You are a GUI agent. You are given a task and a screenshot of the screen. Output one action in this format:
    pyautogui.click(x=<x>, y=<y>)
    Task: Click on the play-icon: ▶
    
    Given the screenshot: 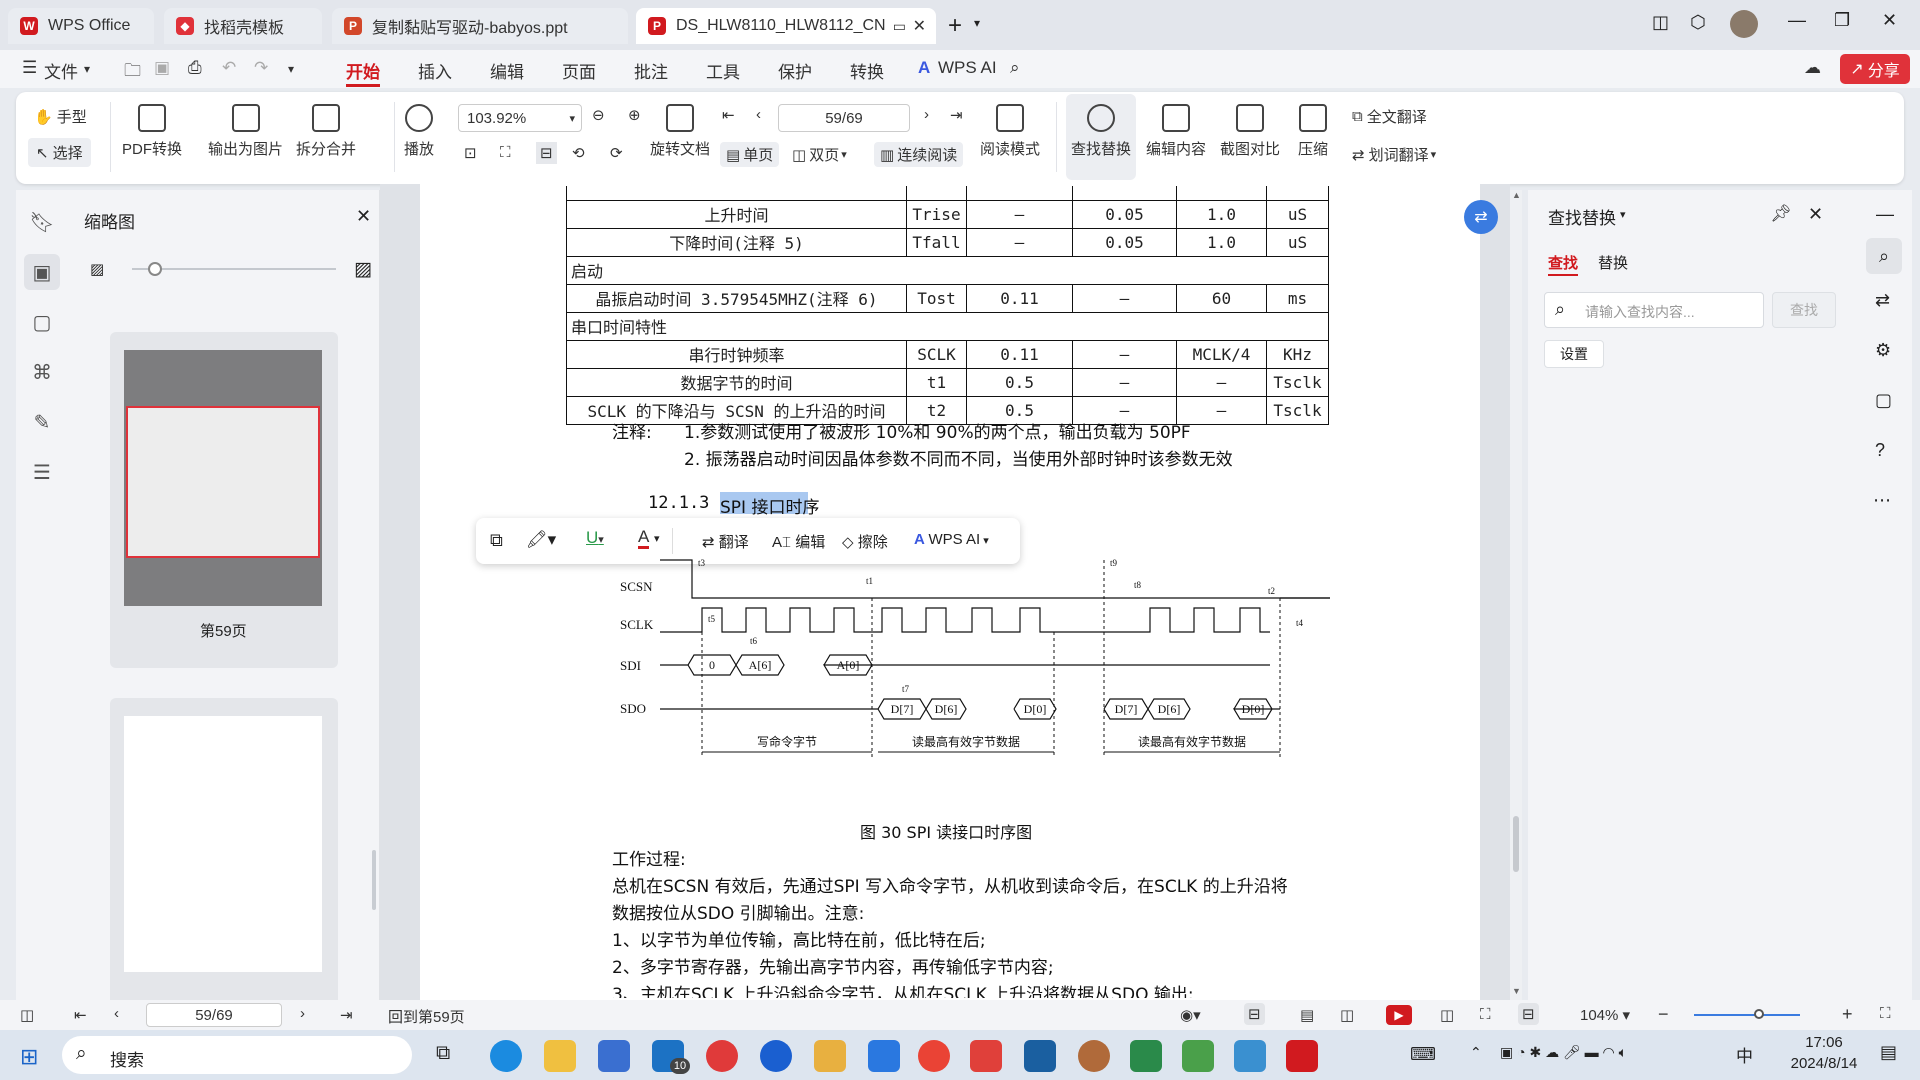 What is the action you would take?
    pyautogui.click(x=1399, y=1015)
    